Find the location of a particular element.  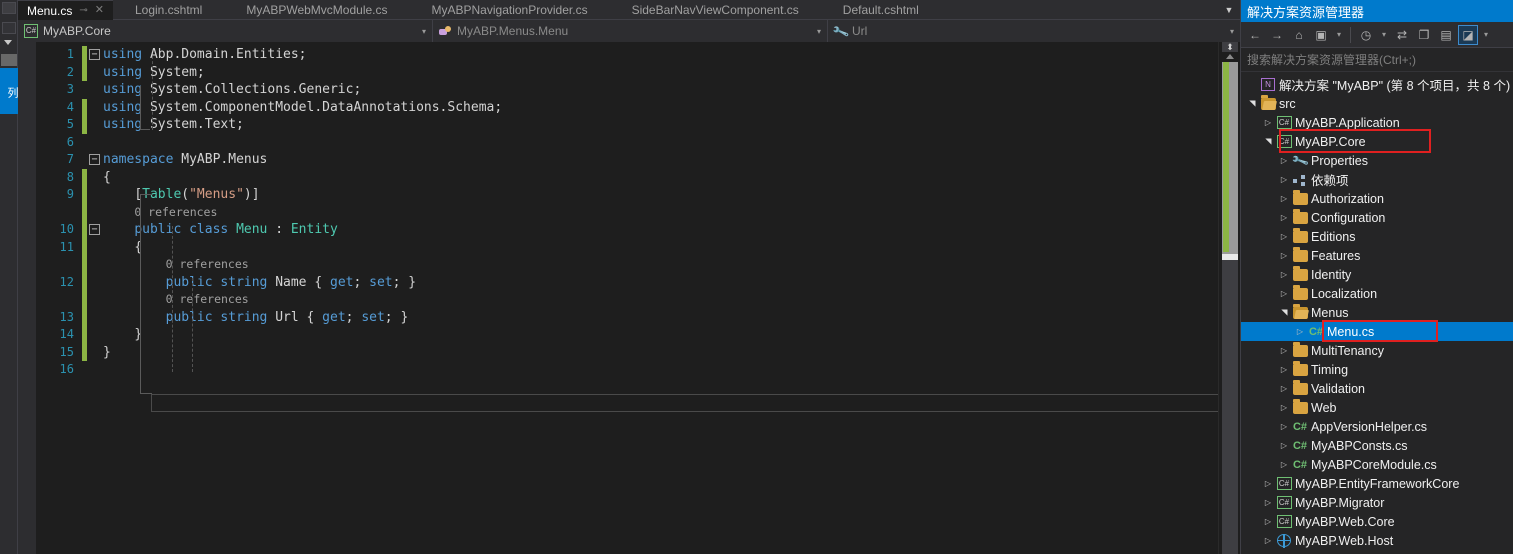

code-line: 15} is located at coordinates (627, 352).